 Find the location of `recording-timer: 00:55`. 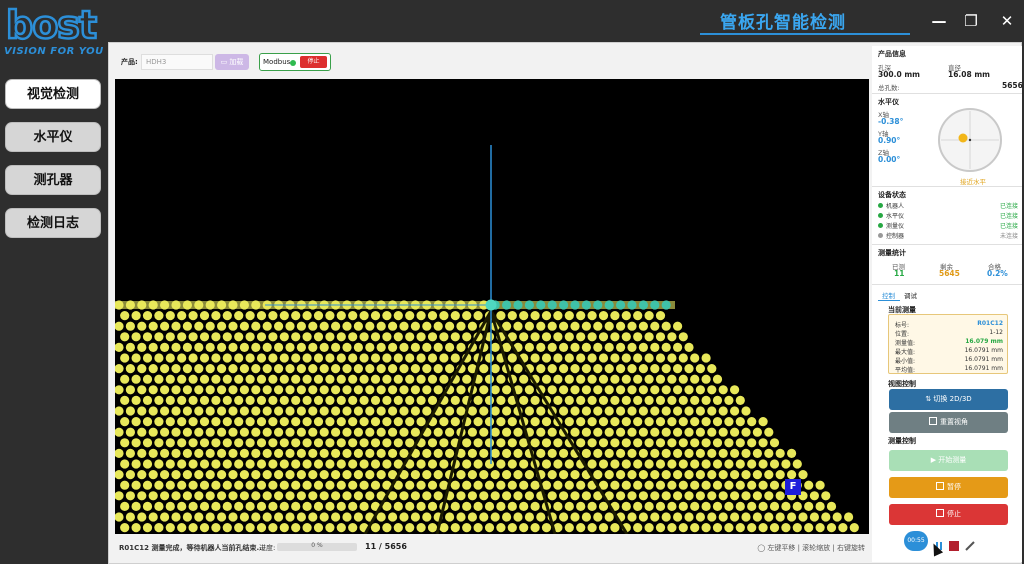

recording-timer: 00:55 is located at coordinates (916, 541).